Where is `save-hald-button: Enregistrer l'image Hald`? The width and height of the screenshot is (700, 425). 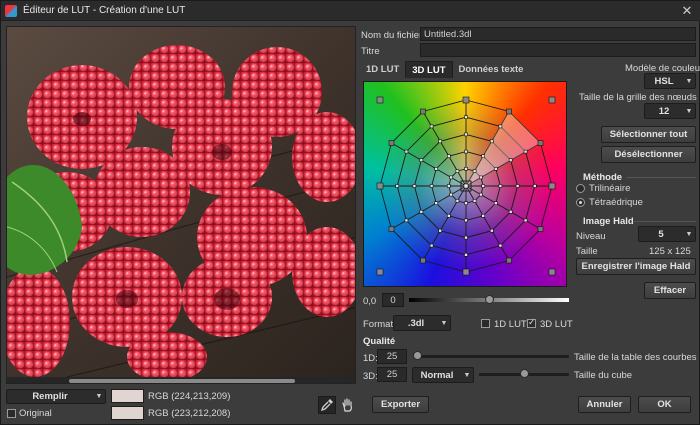 save-hald-button: Enregistrer l'image Hald is located at coordinates (636, 266).